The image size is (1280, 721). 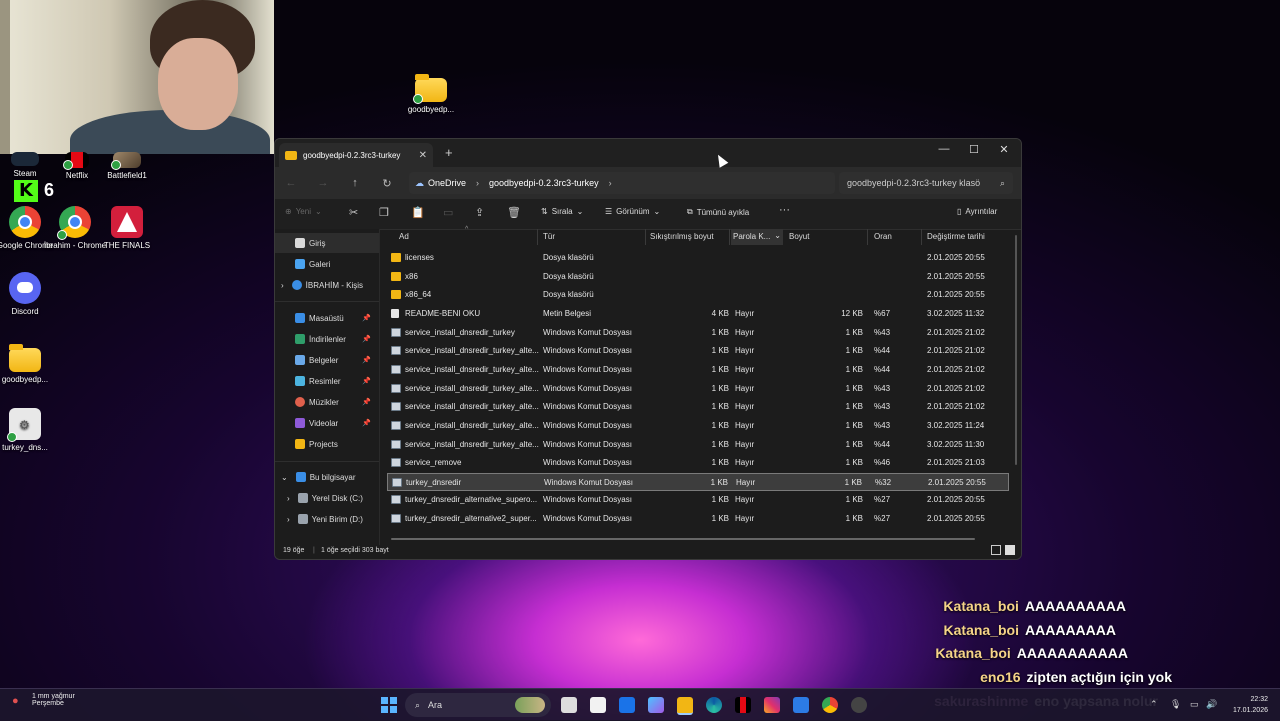 What do you see at coordinates (549, 236) in the screenshot?
I see `column-header-type: Tür` at bounding box center [549, 236].